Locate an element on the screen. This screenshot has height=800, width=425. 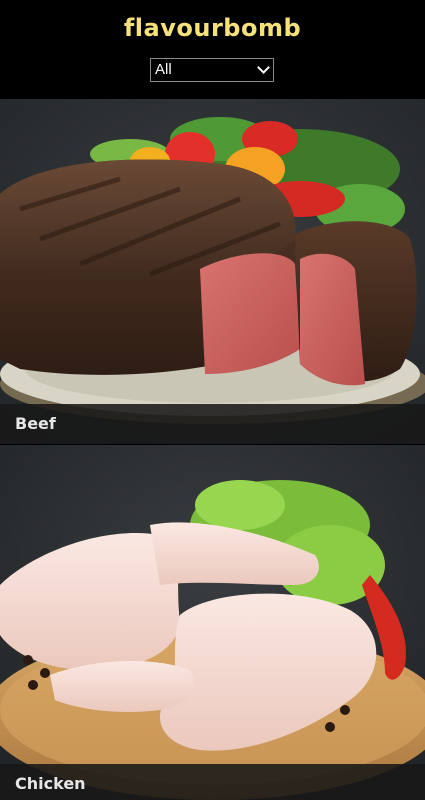
chevron-down-icon is located at coordinates (263, 67).